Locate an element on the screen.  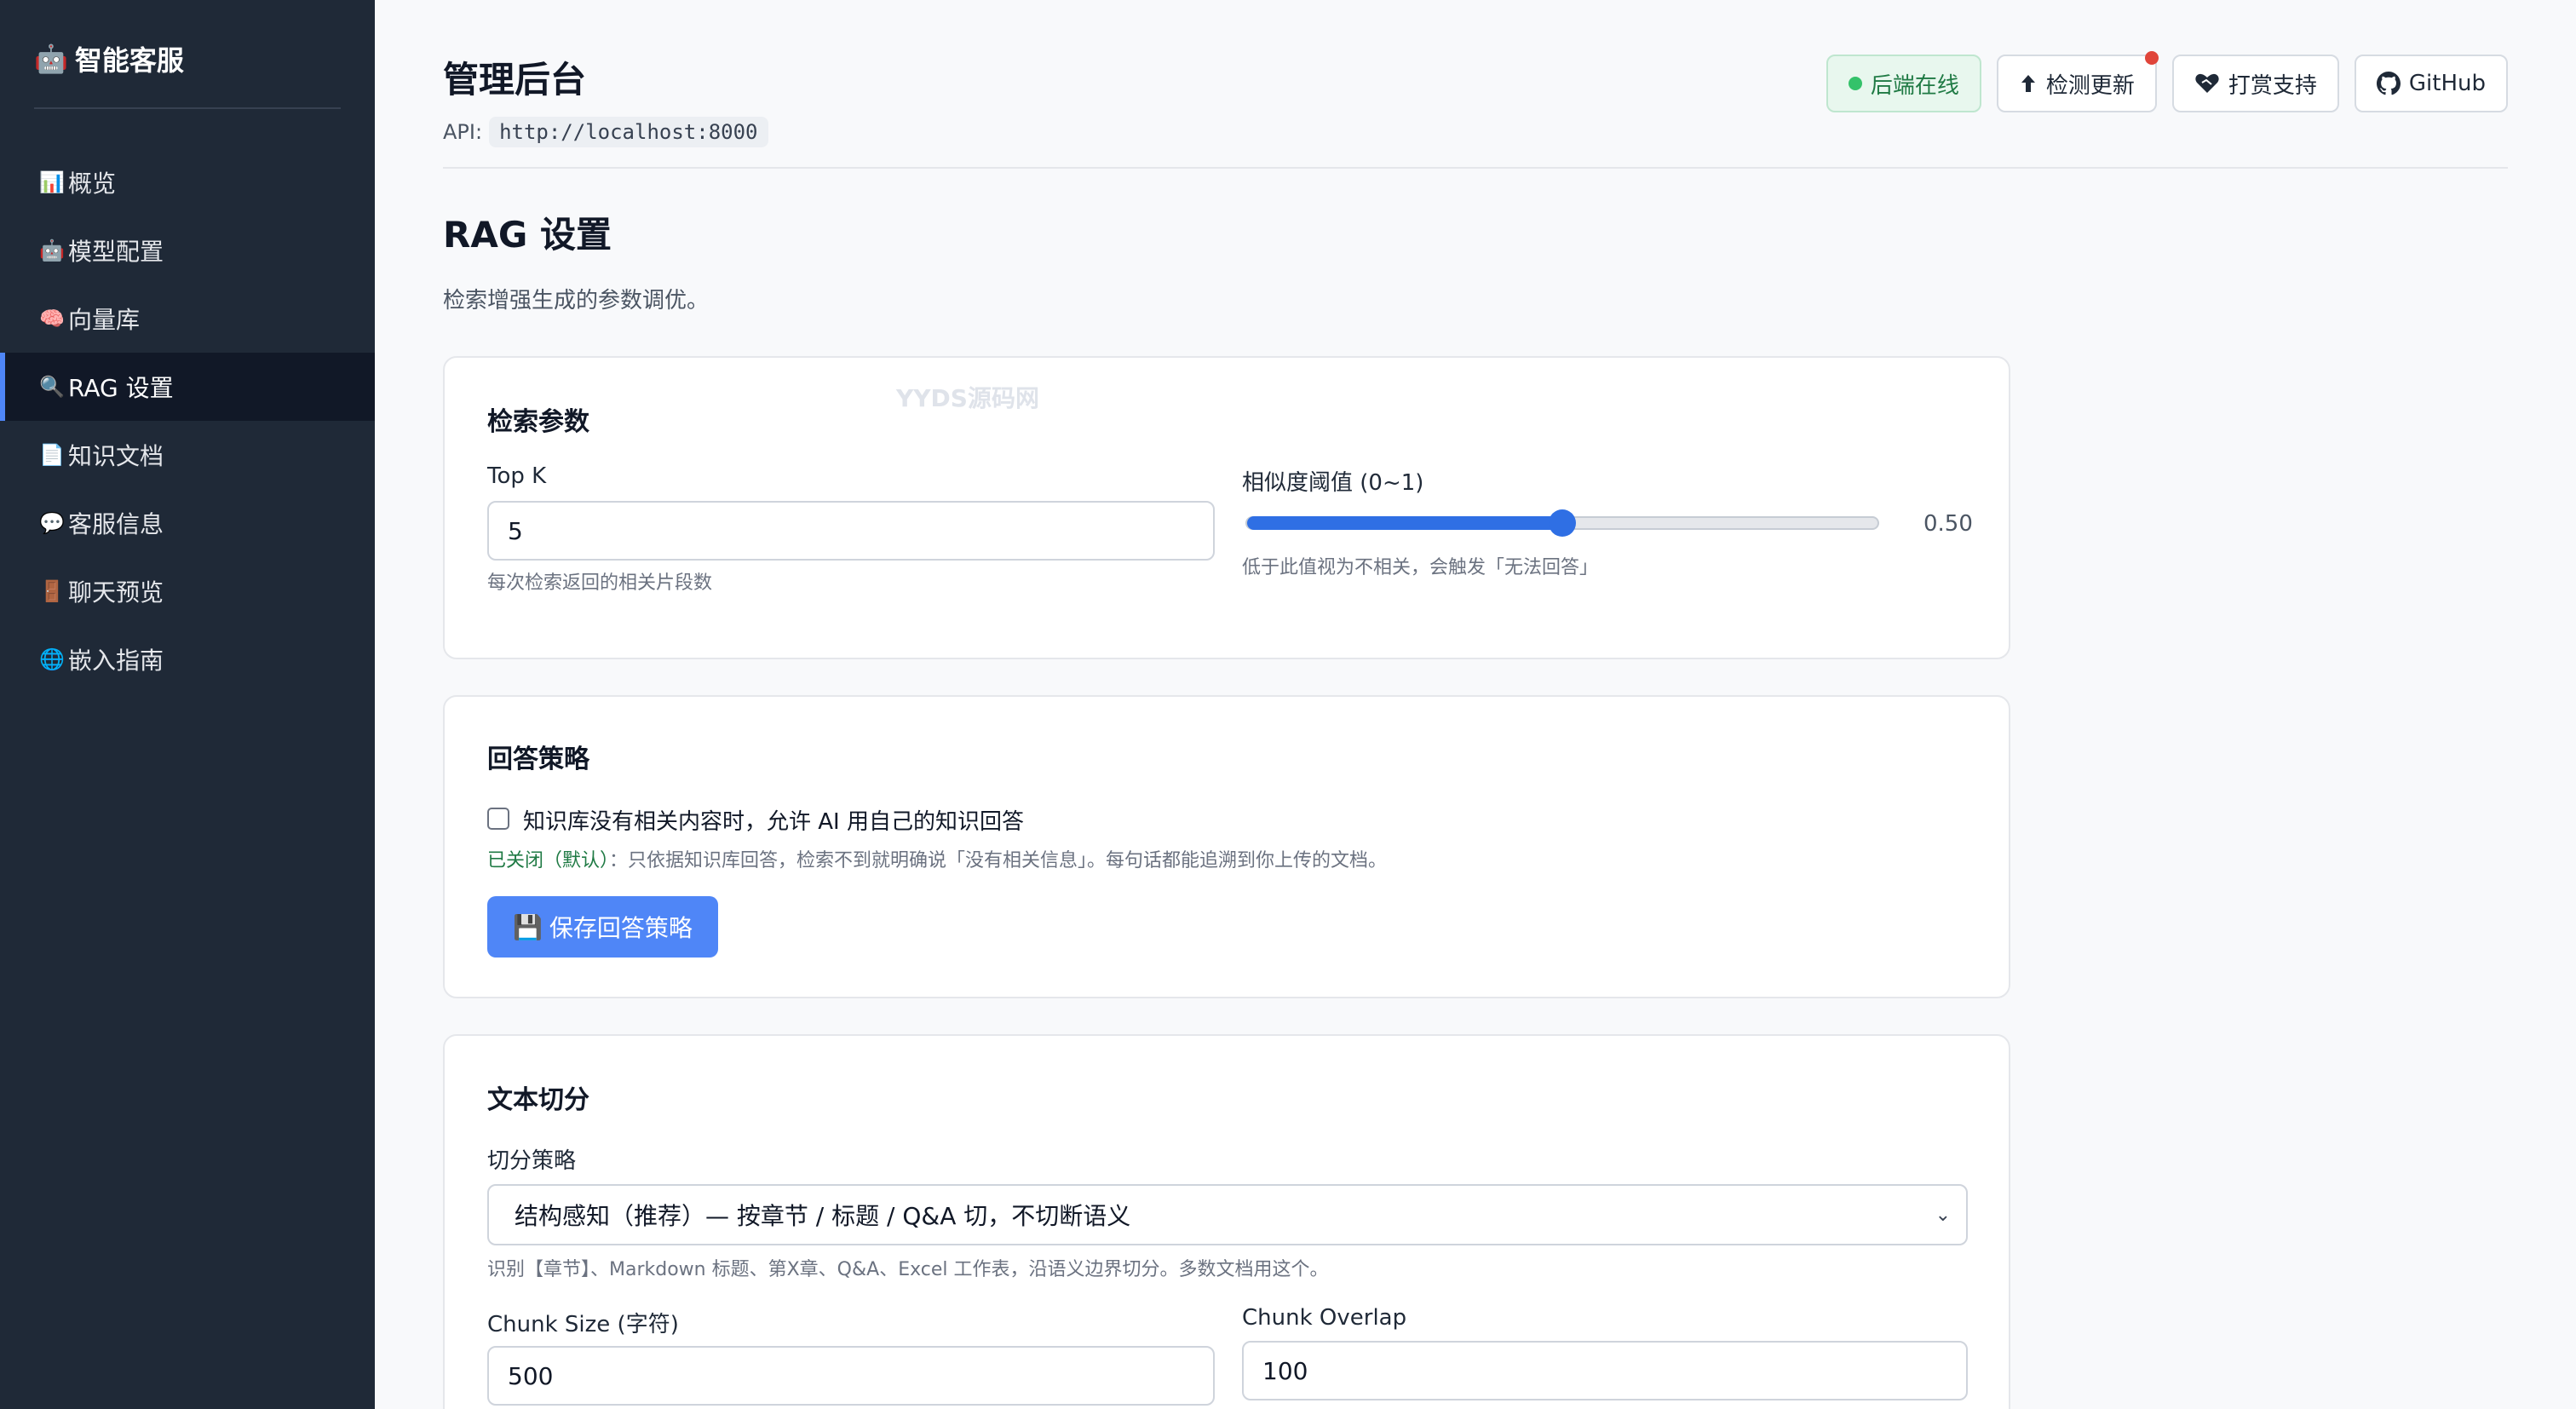
check-update-label: 检测更新 is located at coordinates (2090, 85).